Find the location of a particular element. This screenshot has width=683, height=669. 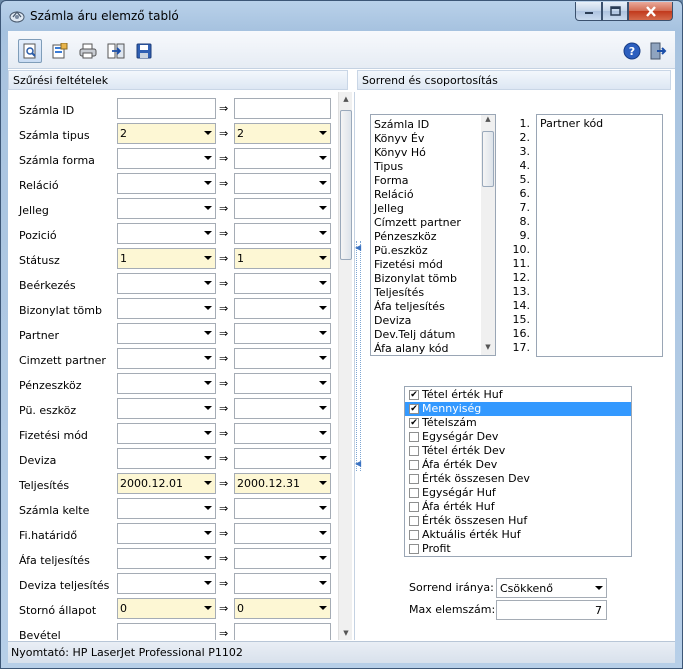

available-fields-scrollbar: ▲ ▼ is located at coordinates (488, 235).